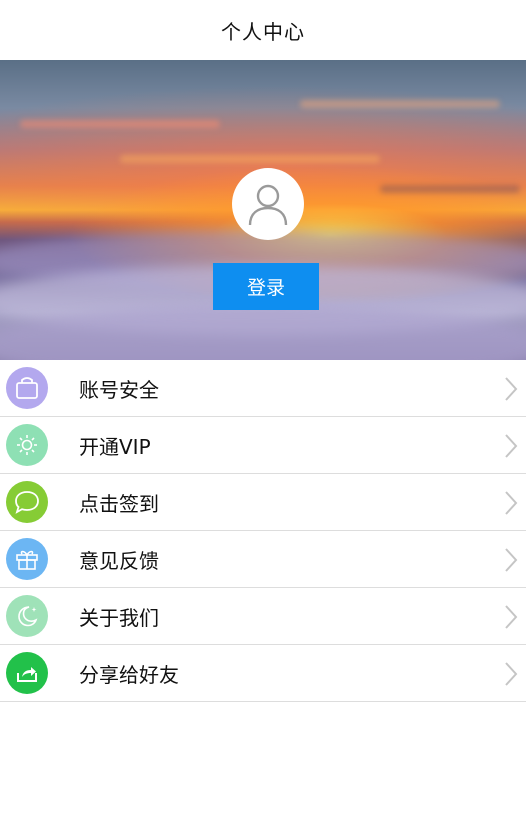 This screenshot has width=526, height=826. What do you see at coordinates (119, 503) in the screenshot?
I see `menu-item-label: 点击签到` at bounding box center [119, 503].